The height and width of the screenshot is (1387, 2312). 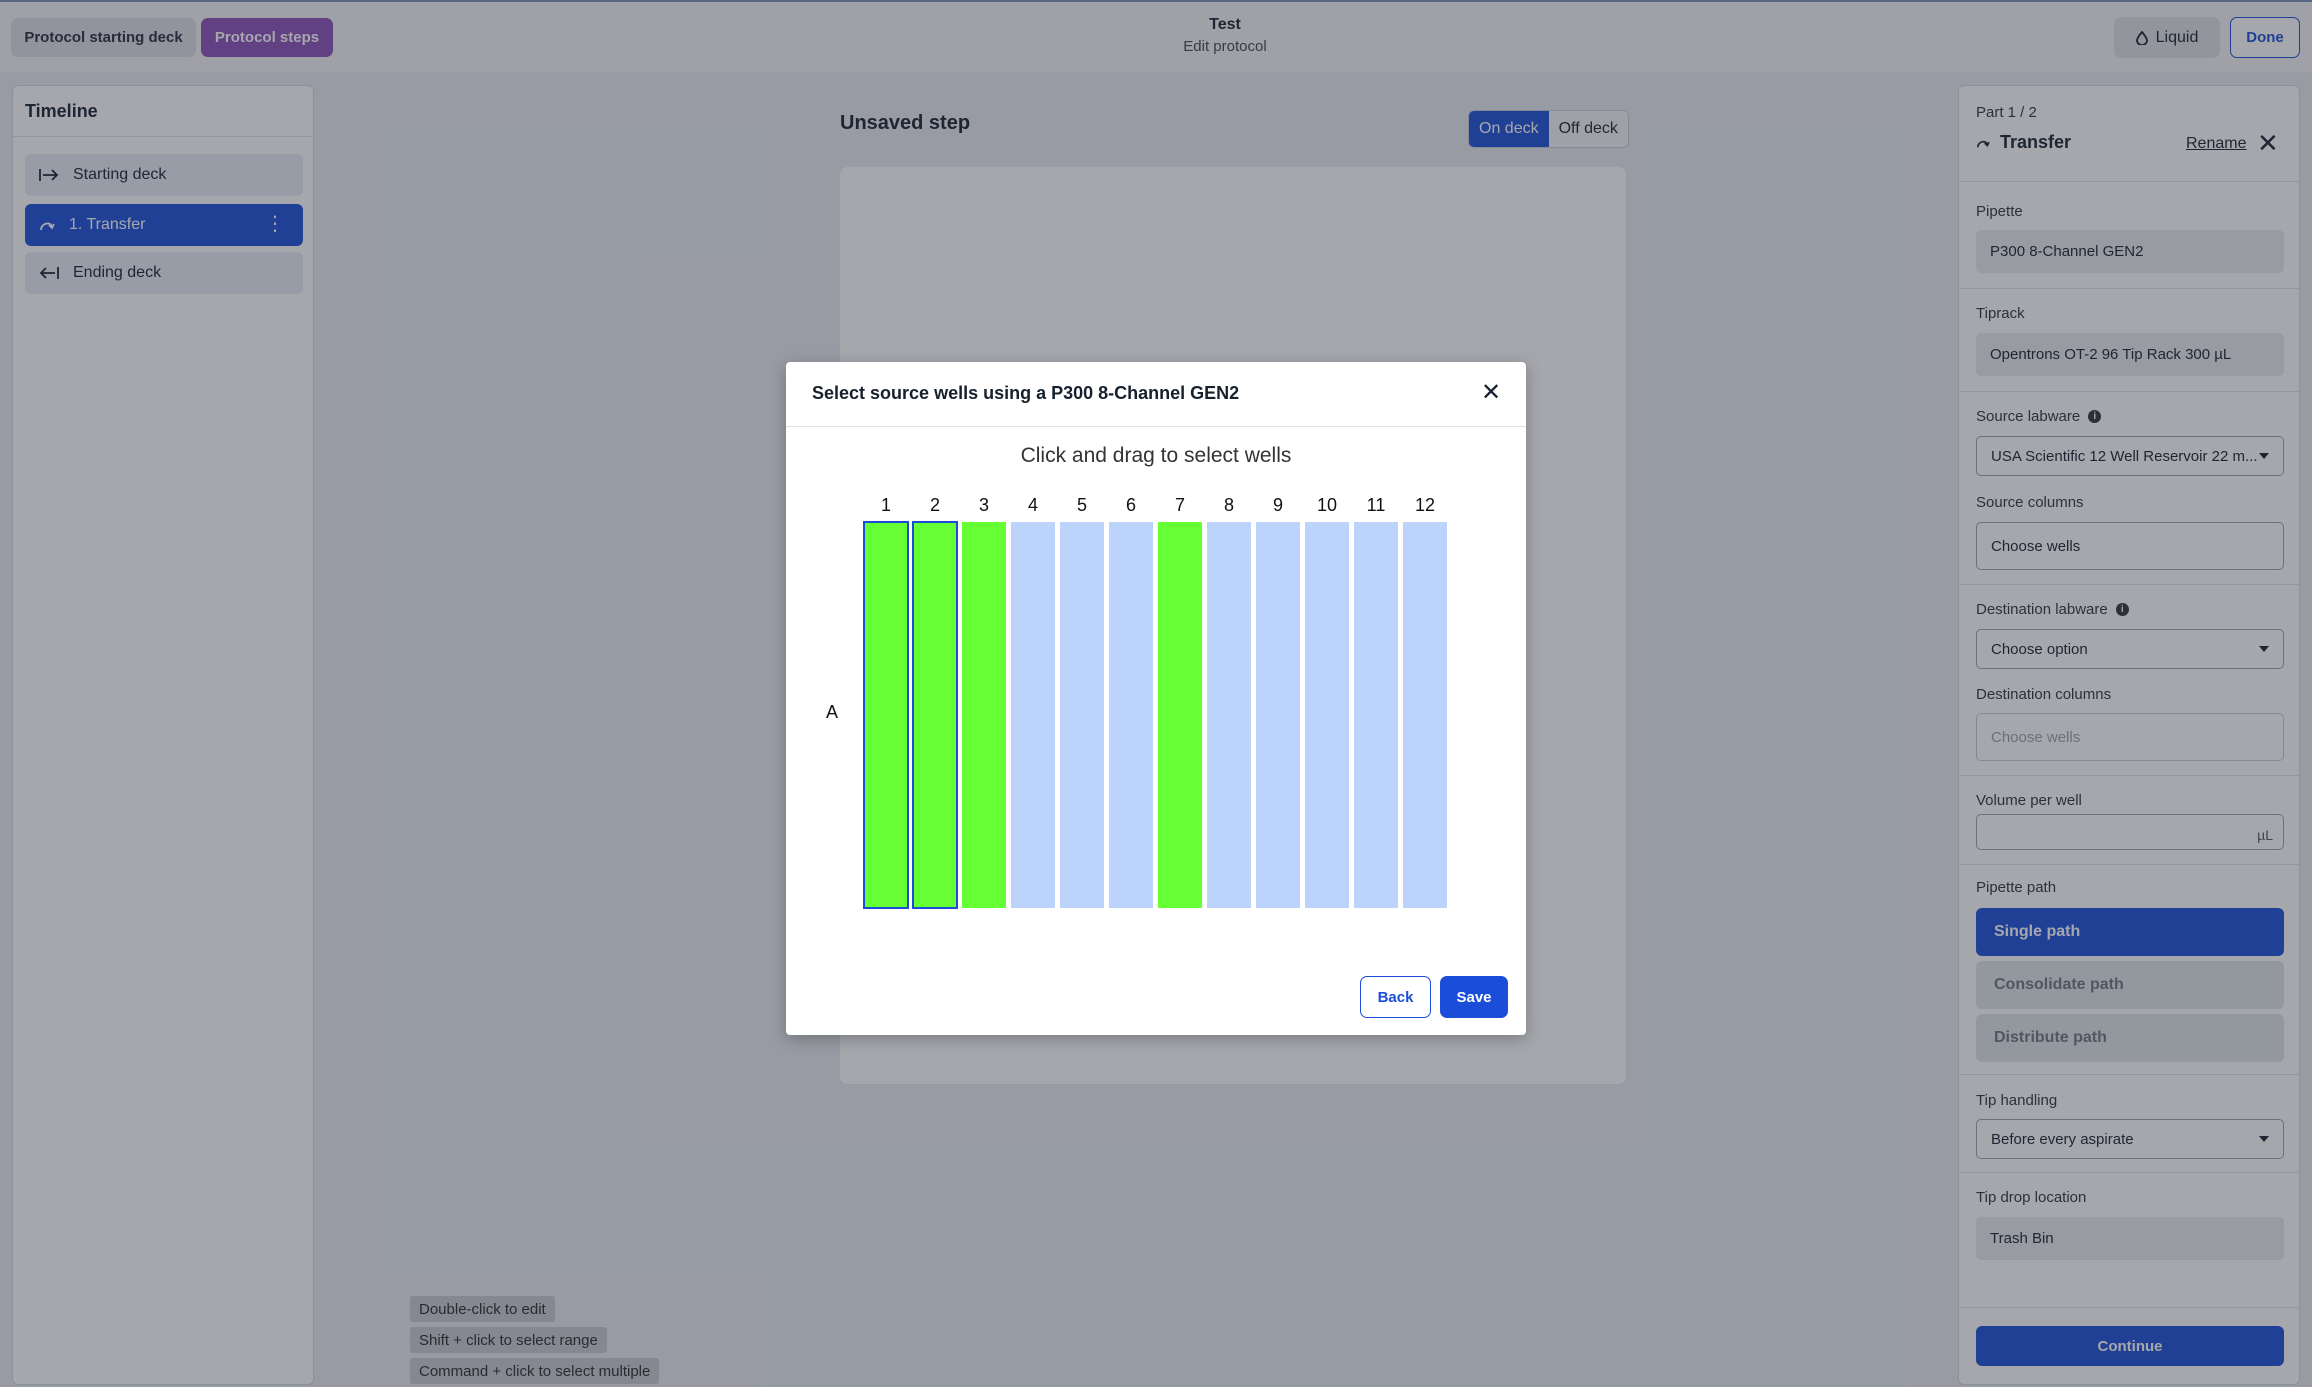 I want to click on column-number-6: 6, so click(x=1130, y=505).